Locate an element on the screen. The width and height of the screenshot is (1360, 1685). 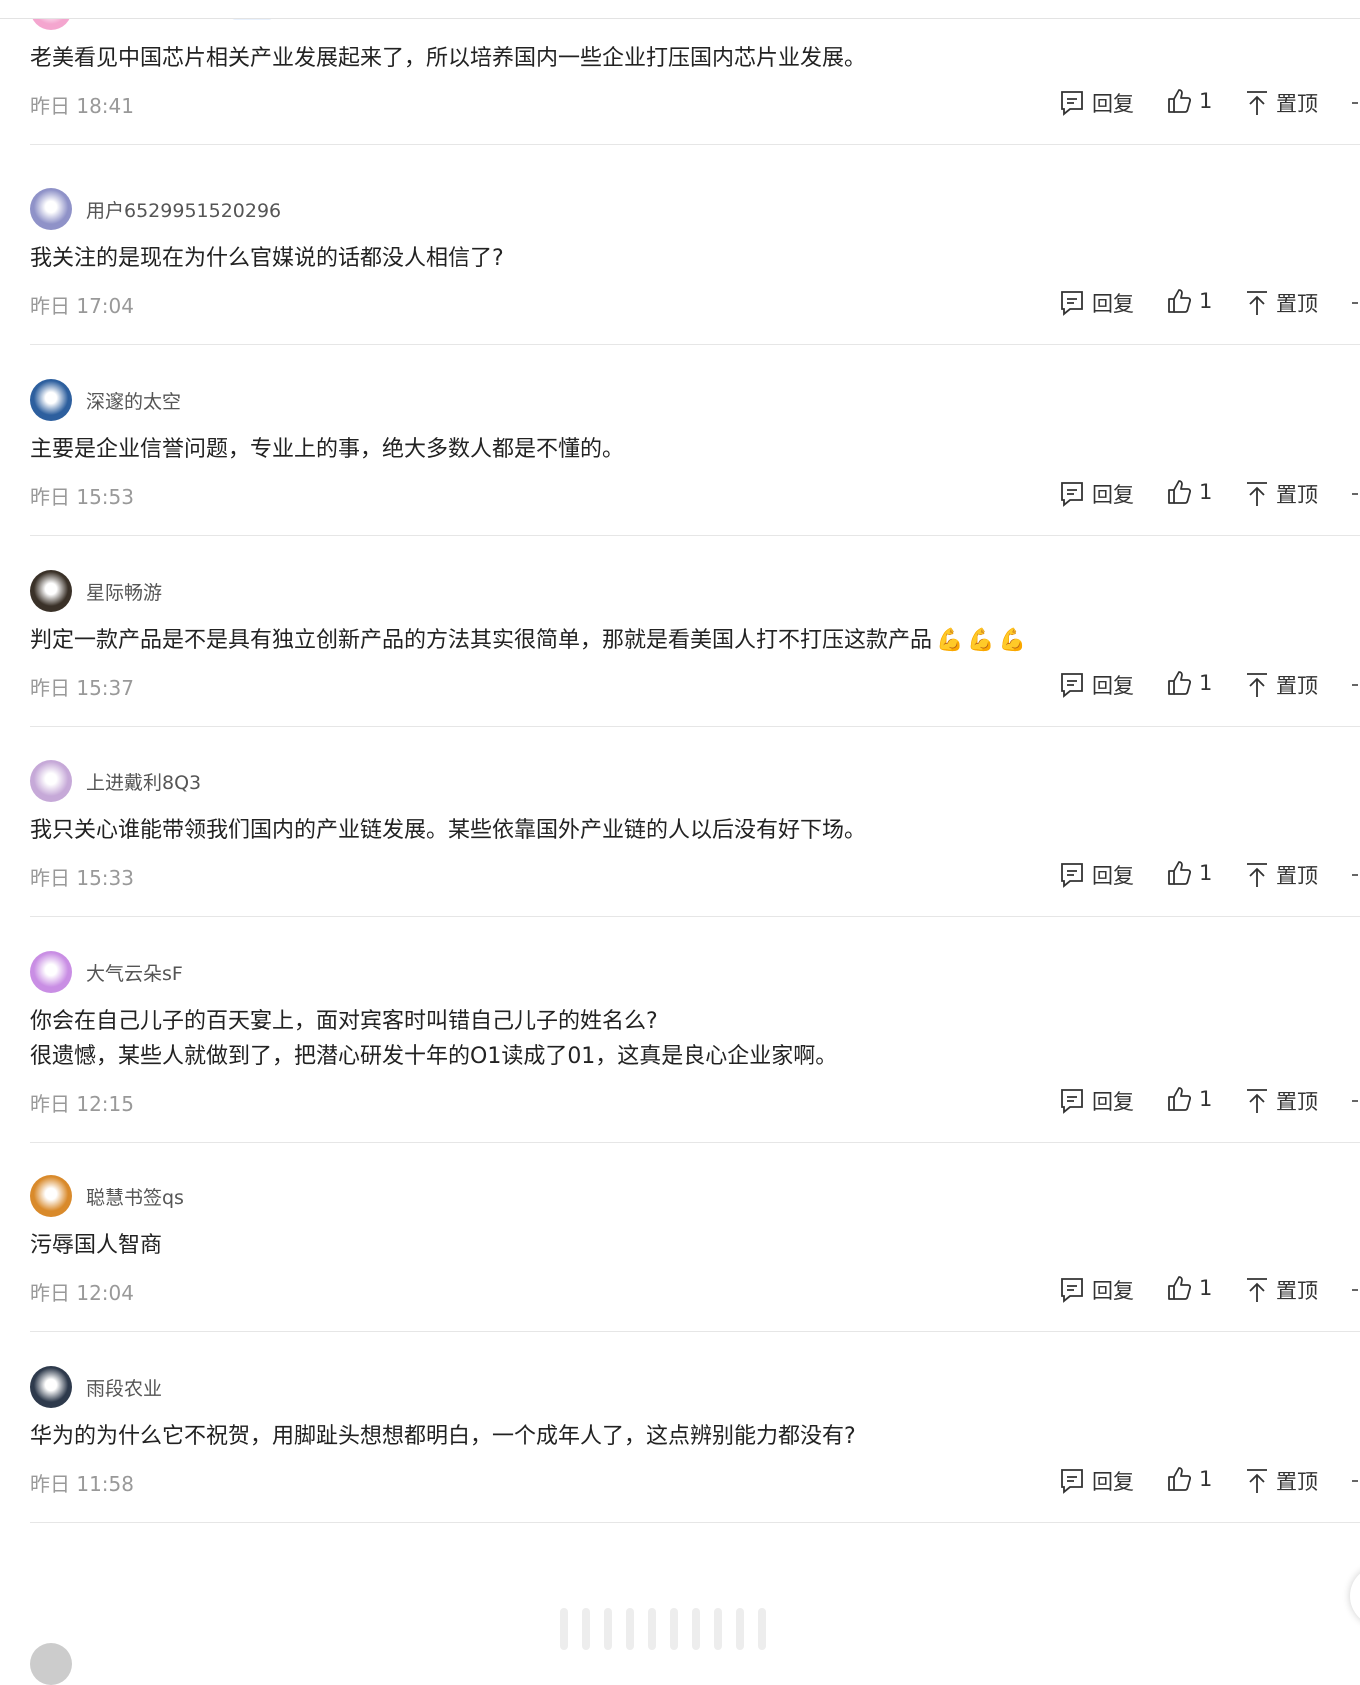
comment-text-content: 我只关心谁能带领我们国内的产业链发展。某些依靠国外产业链的人以后没有好下场。 is located at coordinates (448, 830).